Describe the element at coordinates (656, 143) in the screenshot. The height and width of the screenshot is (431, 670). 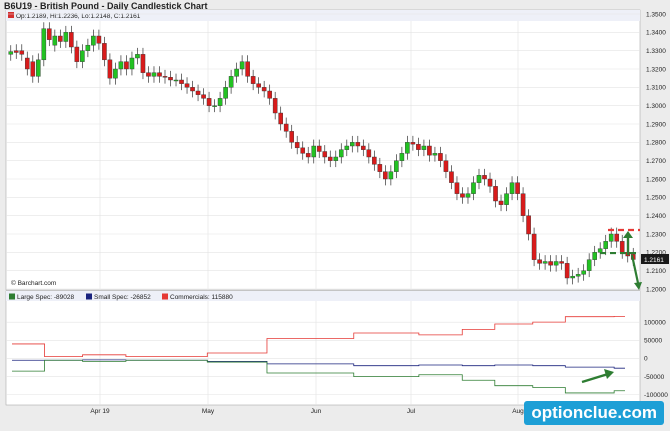
I see `price-tick-label: 1.2800` at that location.